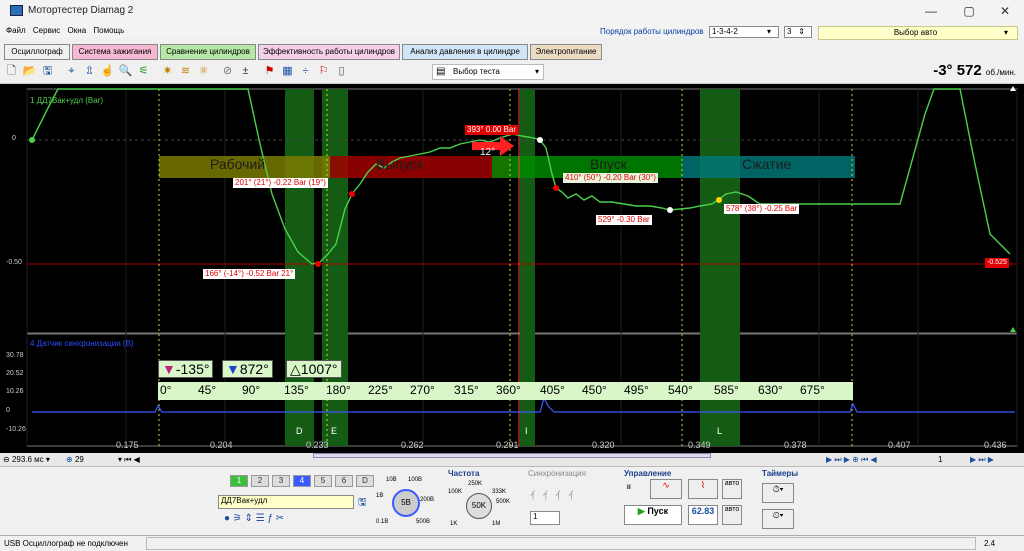  Describe the element at coordinates (66, 543) in the screenshot. I see `status-text: USB Осциллограф не подключен` at that location.